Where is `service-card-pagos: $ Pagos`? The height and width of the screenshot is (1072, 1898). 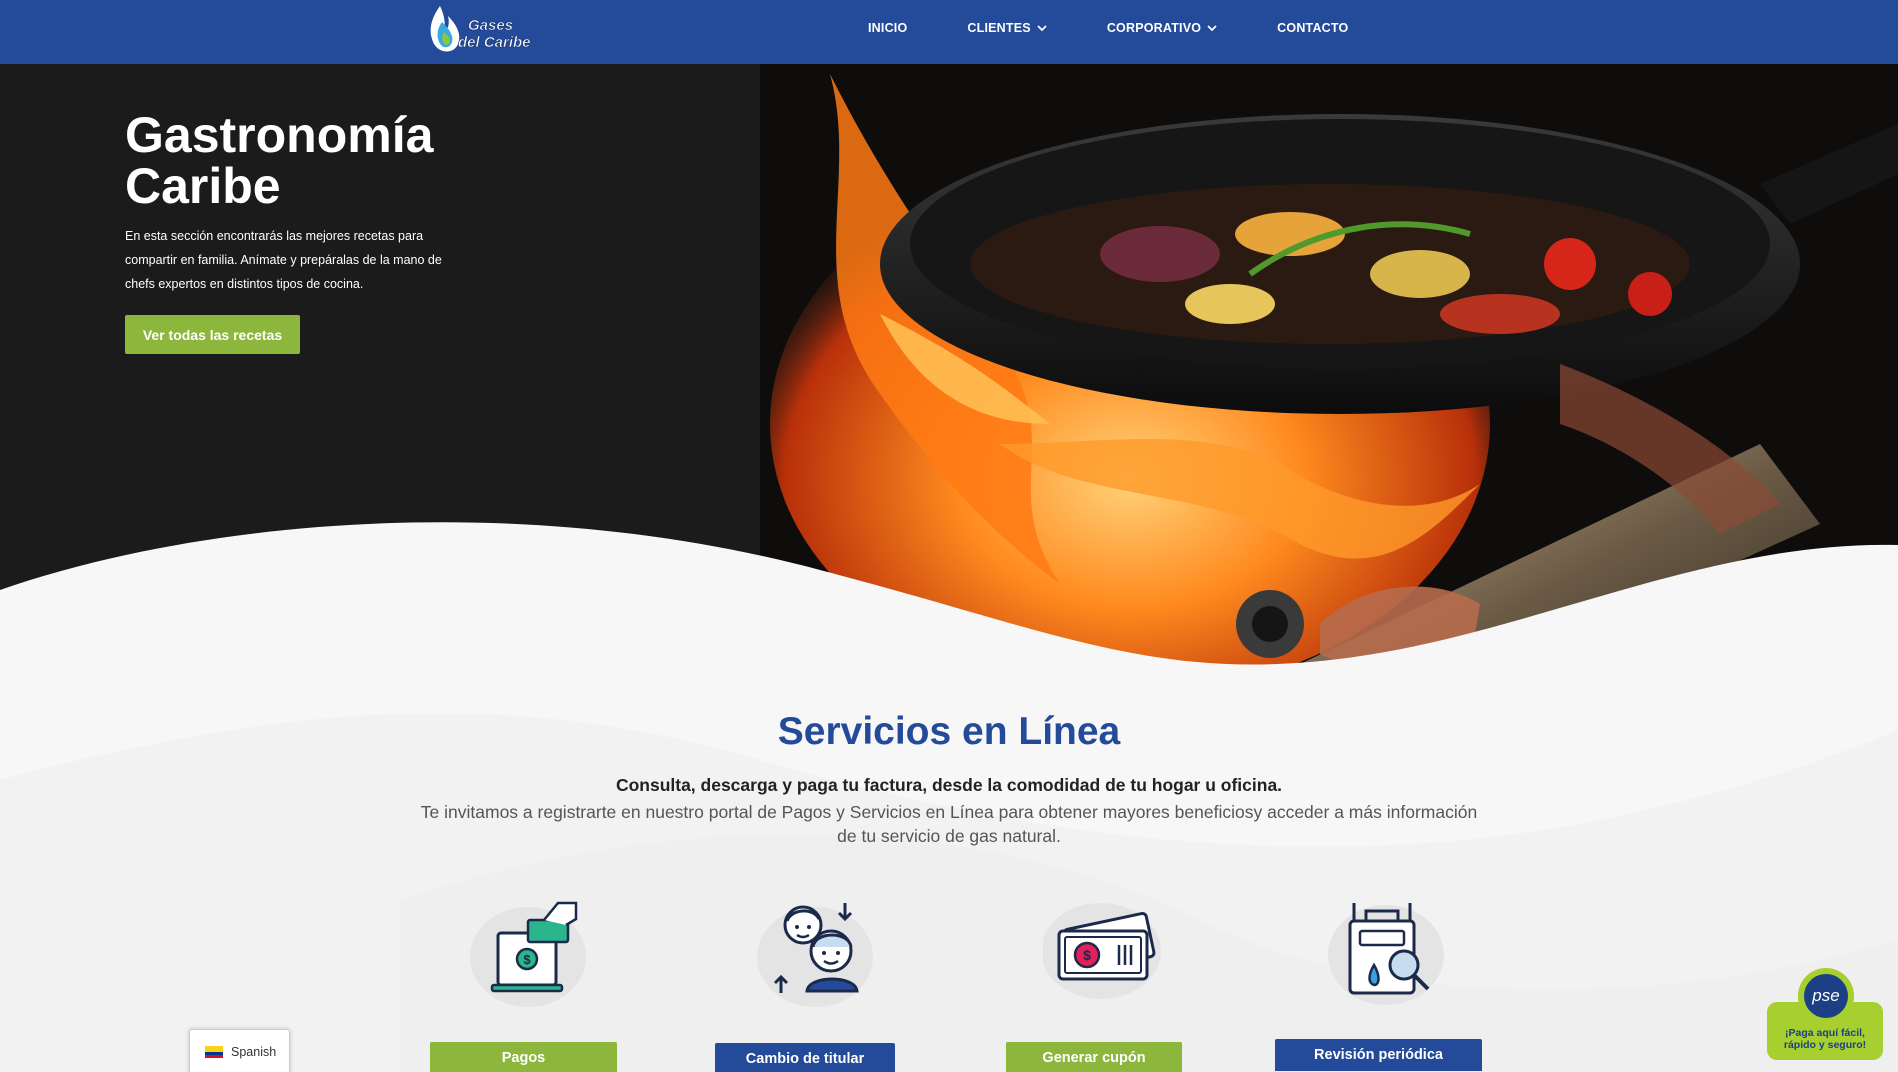 service-card-pagos: $ Pagos is located at coordinates (530, 983).